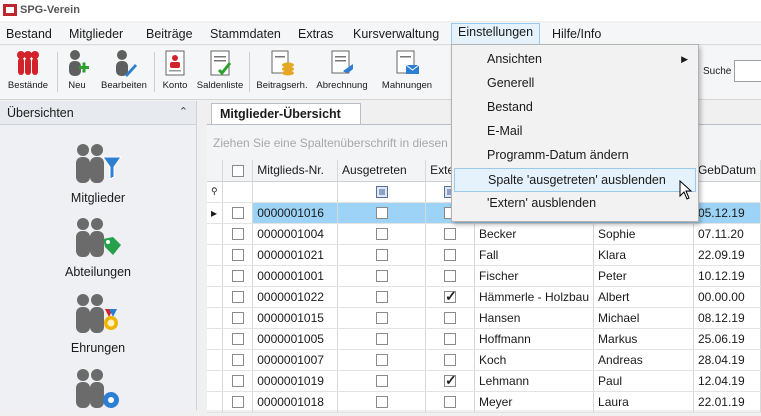 The image size is (761, 416). I want to click on sidebar-item-settings, so click(98, 391).